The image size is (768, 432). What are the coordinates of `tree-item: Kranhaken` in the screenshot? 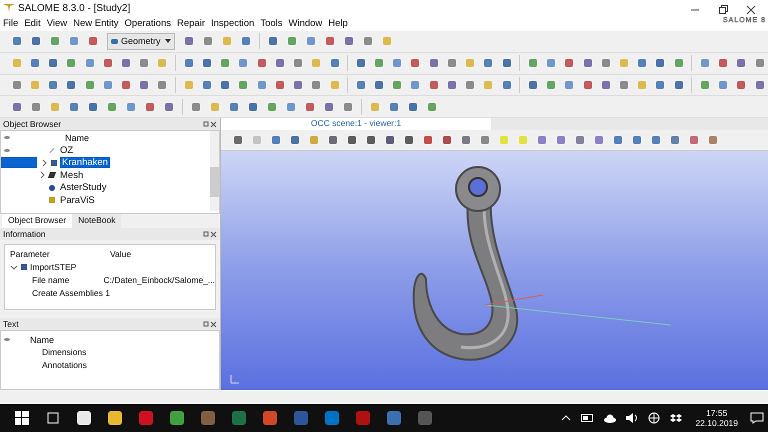 It's located at (85, 162).